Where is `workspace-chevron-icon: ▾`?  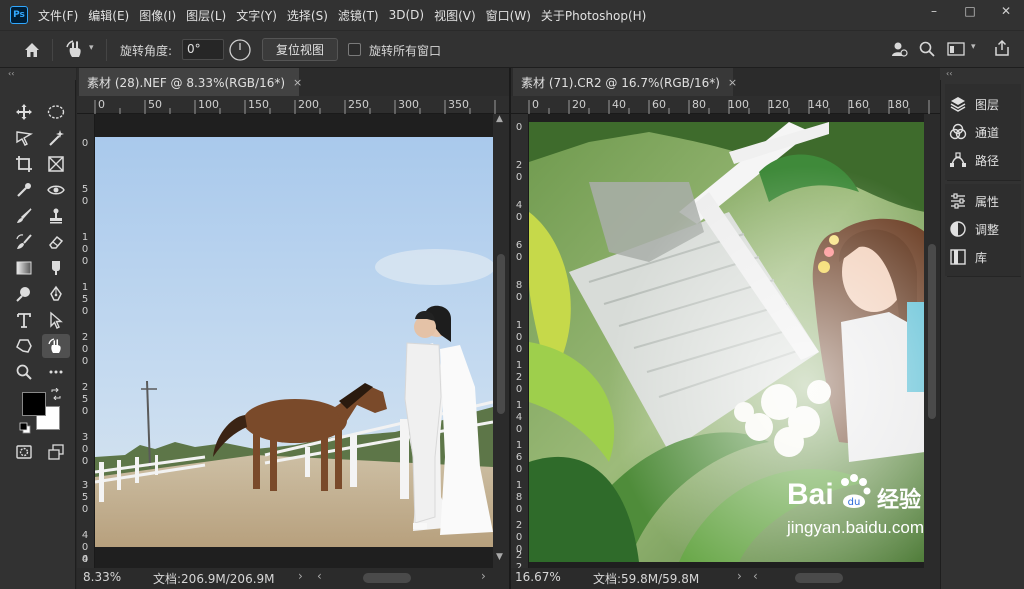
workspace-chevron-icon: ▾ is located at coordinates (973, 47).